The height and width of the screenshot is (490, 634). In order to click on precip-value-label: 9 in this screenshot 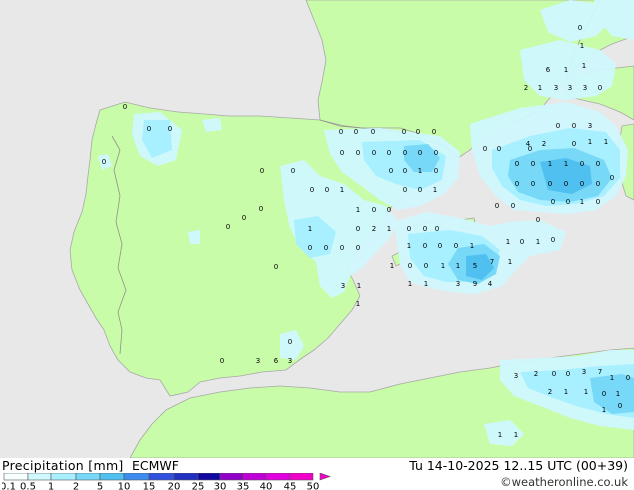, I will do `click(475, 284)`.